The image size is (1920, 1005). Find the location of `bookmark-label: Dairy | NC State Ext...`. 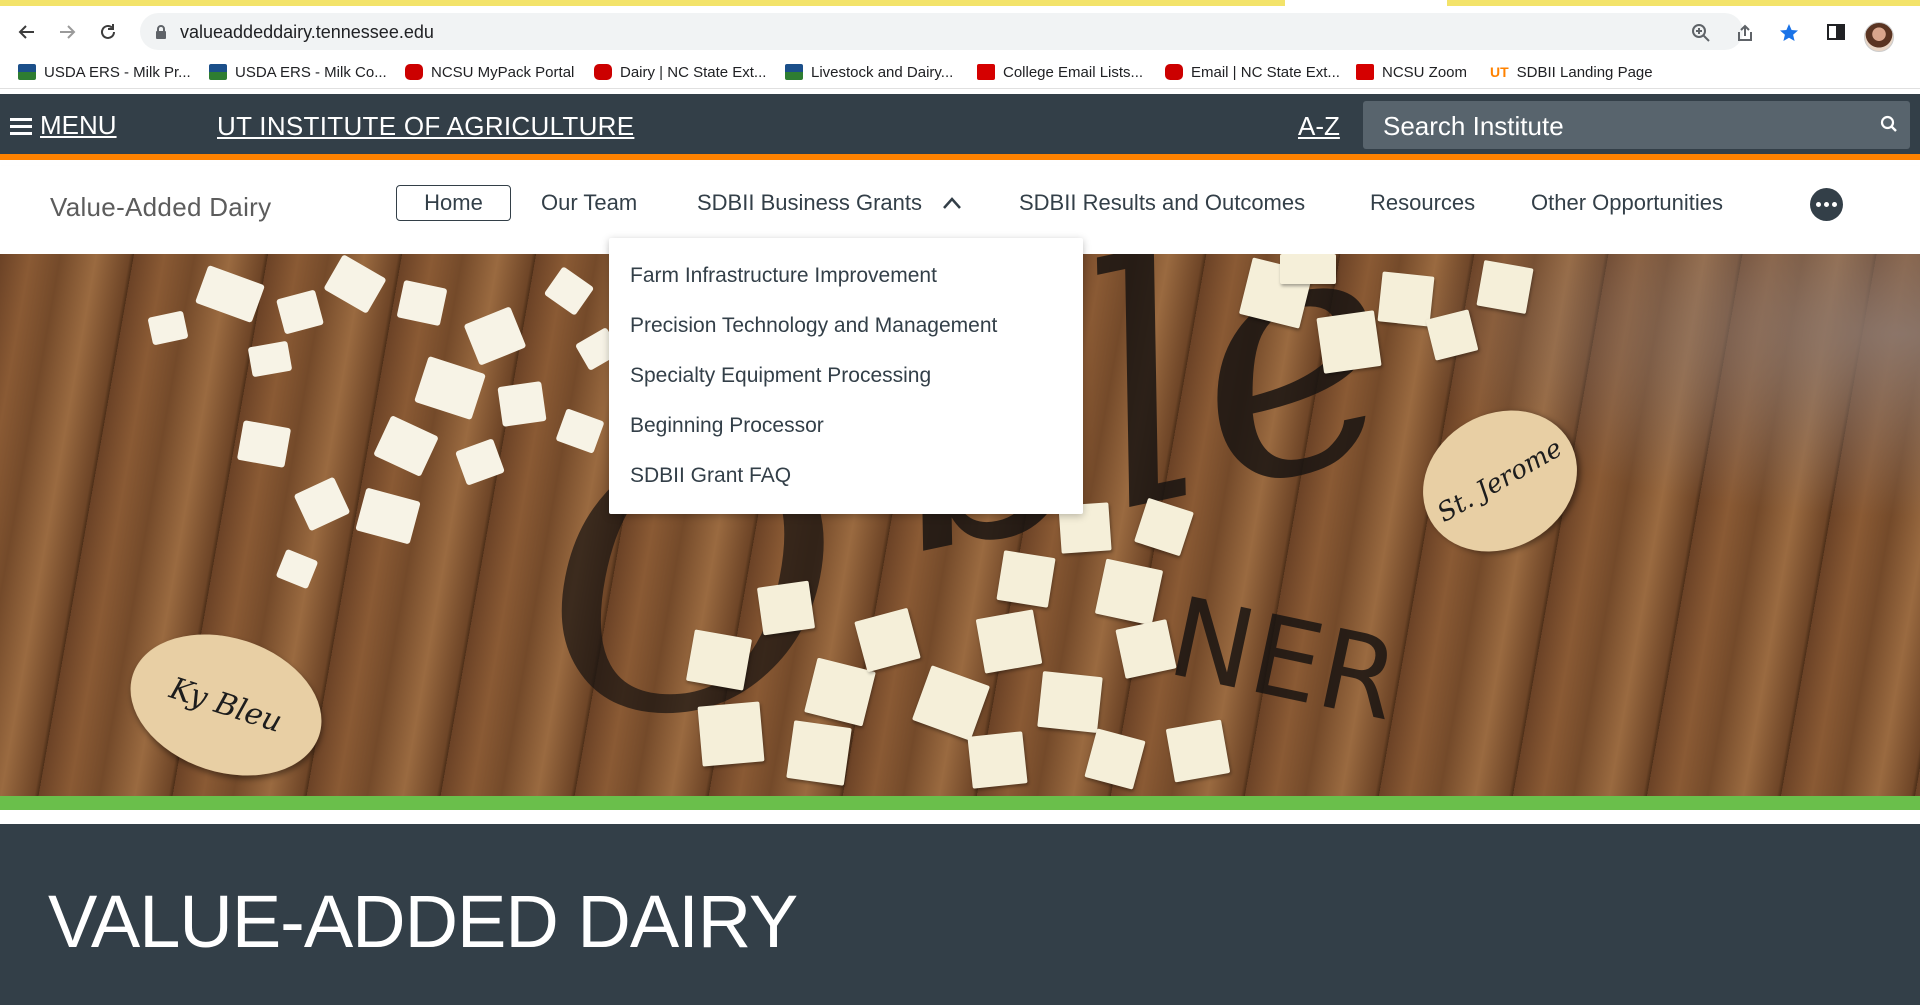

bookmark-label: Dairy | NC State Ext... is located at coordinates (693, 72).